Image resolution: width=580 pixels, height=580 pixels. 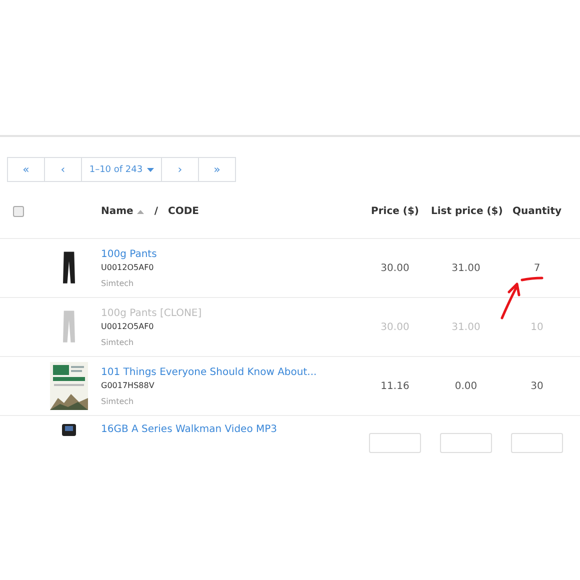 I want to click on media-player-icon, so click(x=69, y=430).